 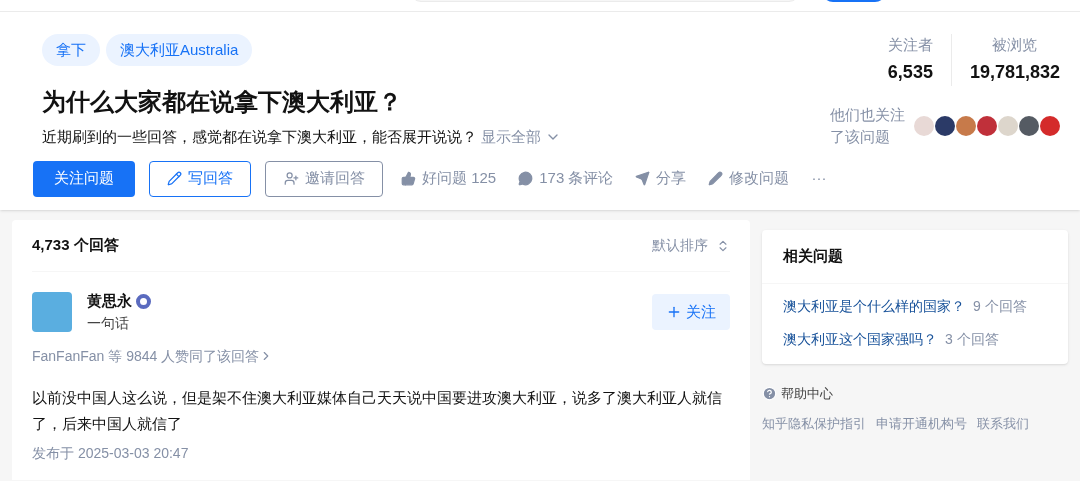 I want to click on stat-value: 19,781,832, so click(x=1014, y=72).